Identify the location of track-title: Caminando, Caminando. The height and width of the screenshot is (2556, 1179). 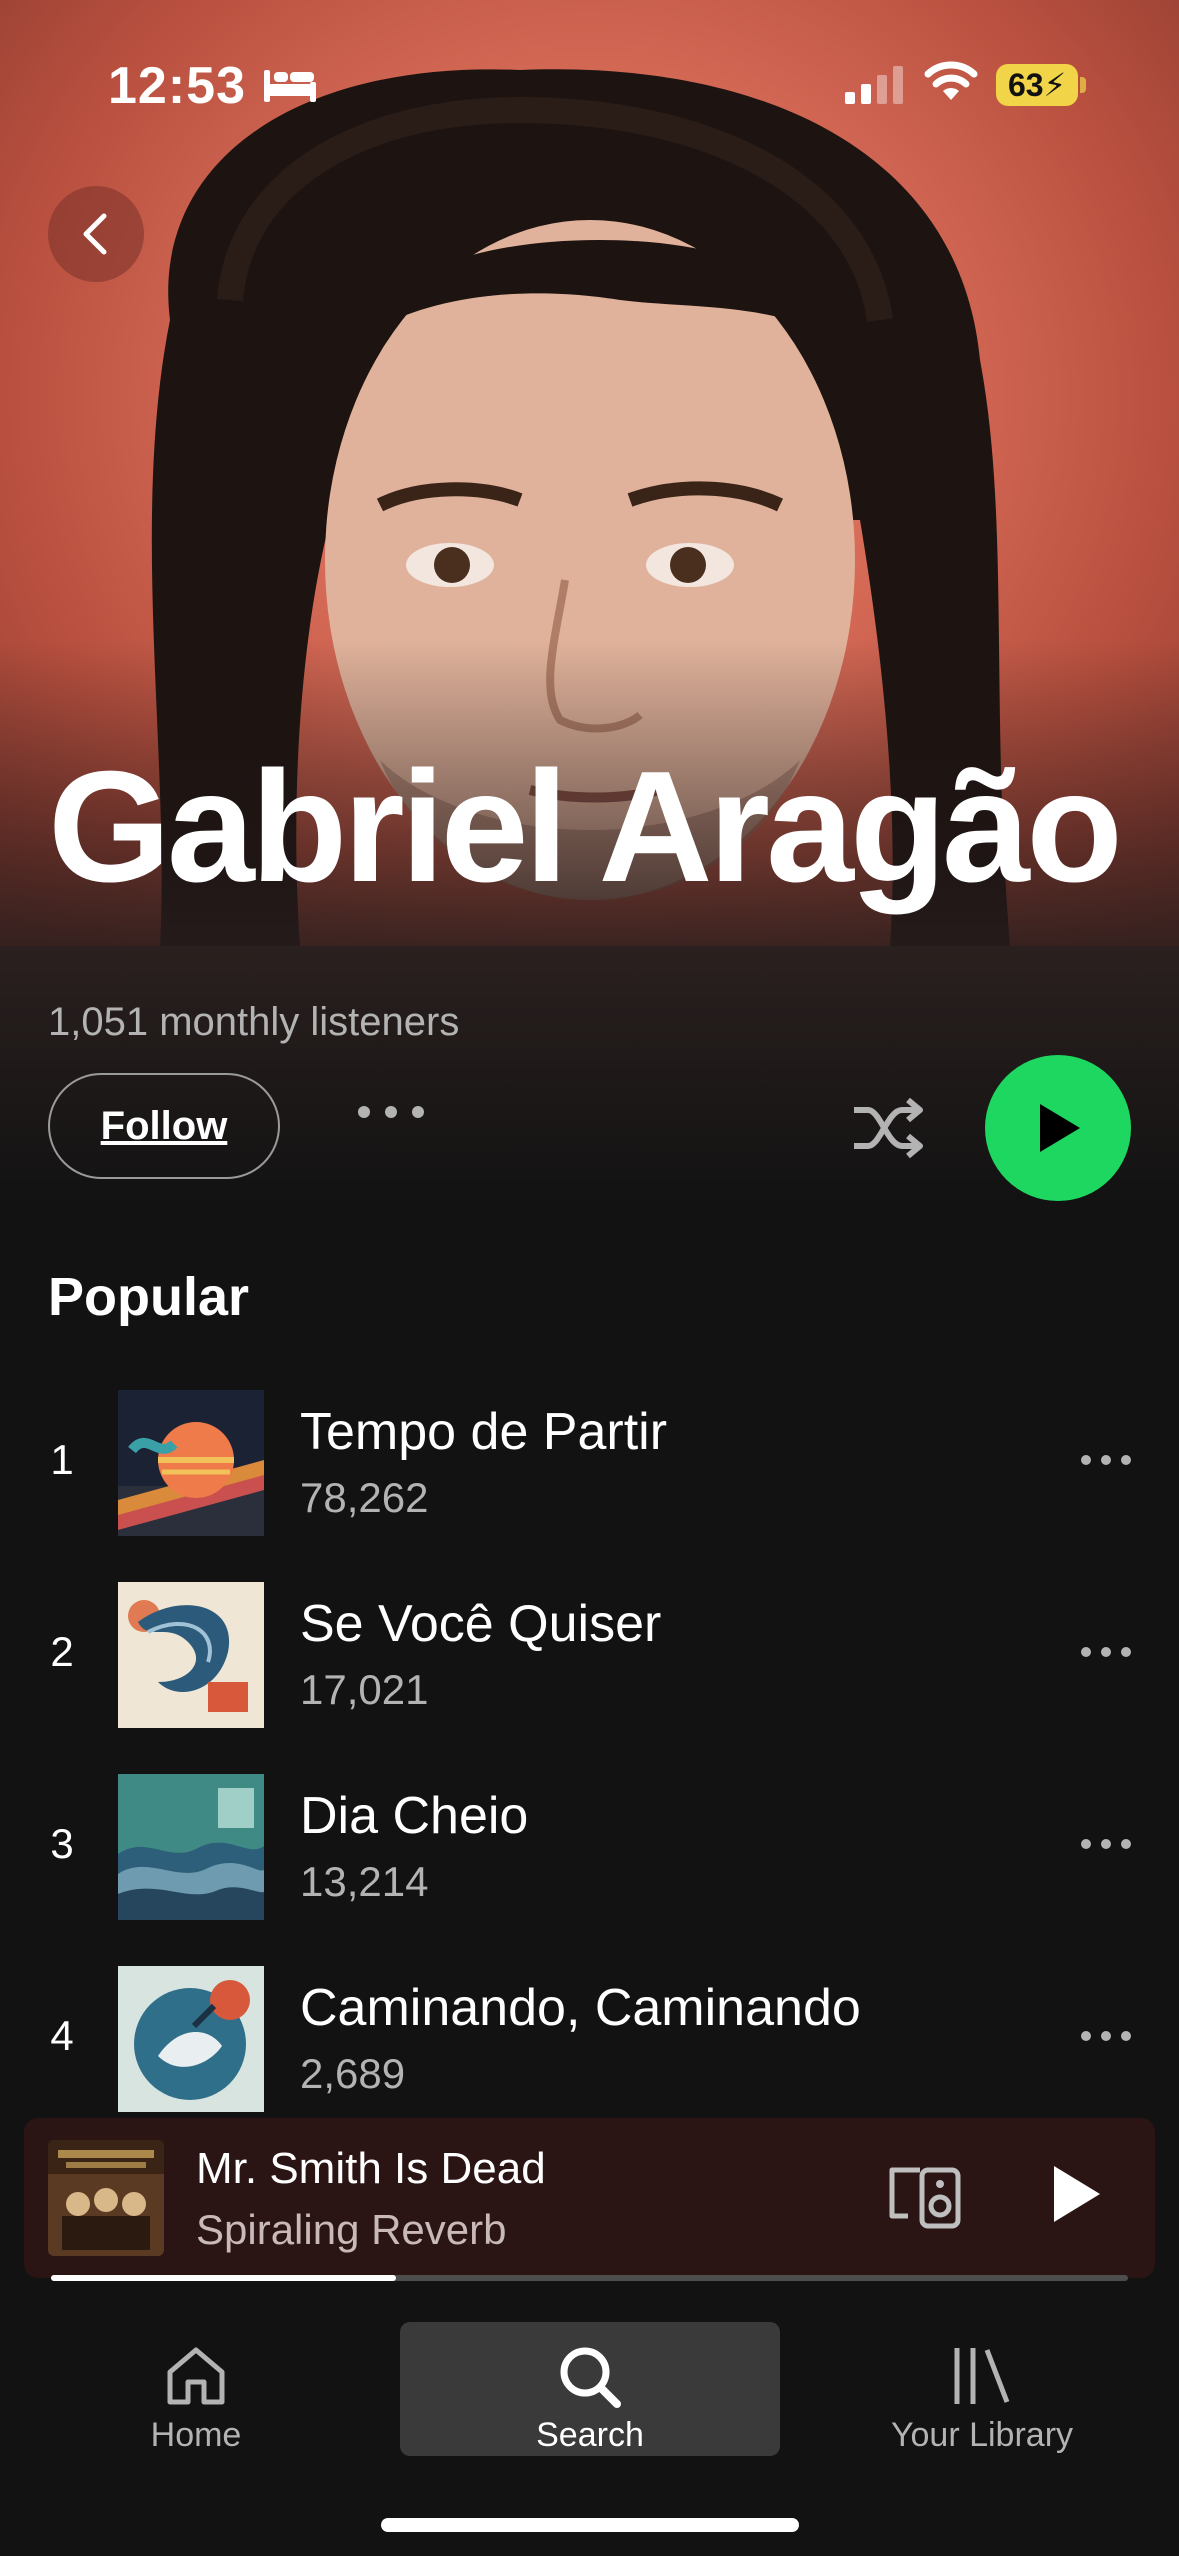
(580, 2008).